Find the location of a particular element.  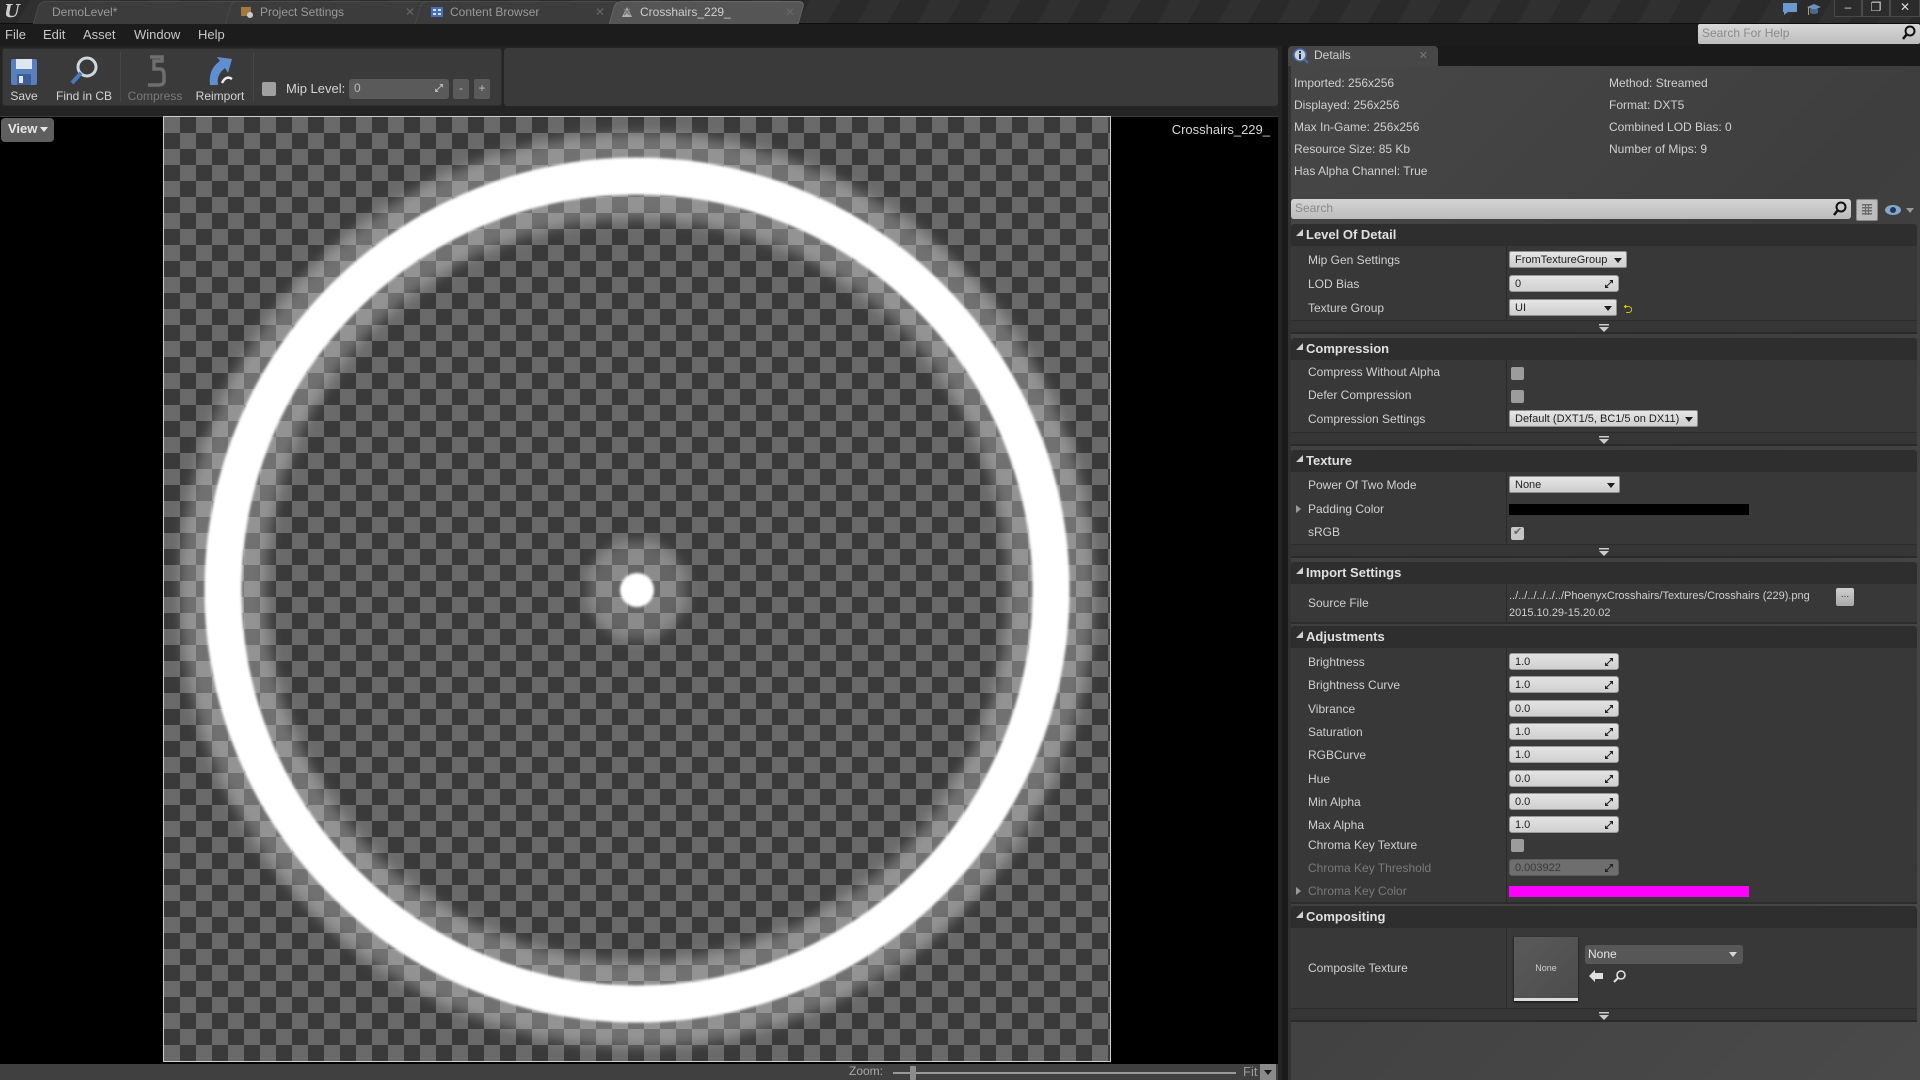

tab-crosshairs: Crosshairs_229_ ✕ is located at coordinates (715, 12).